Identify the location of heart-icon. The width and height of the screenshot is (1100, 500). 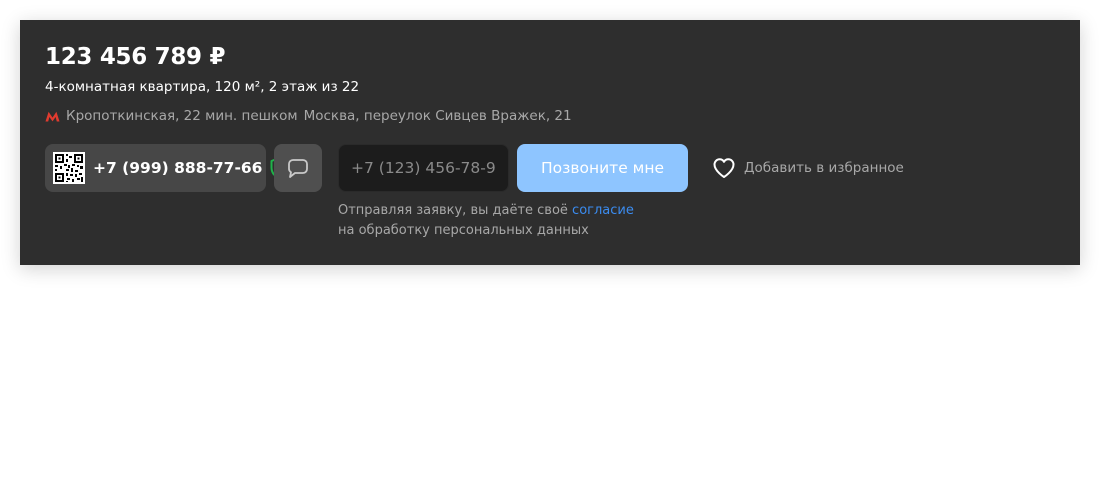
(724, 168).